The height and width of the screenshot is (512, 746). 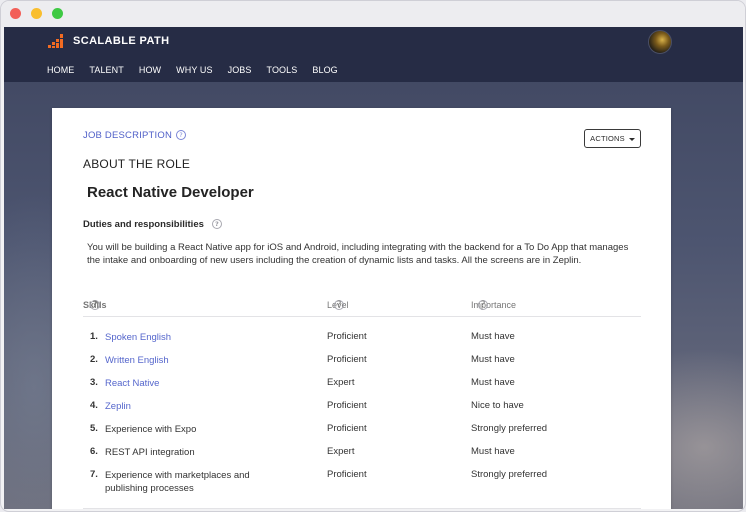 What do you see at coordinates (94, 451) in the screenshot?
I see `skill-number: 6.` at bounding box center [94, 451].